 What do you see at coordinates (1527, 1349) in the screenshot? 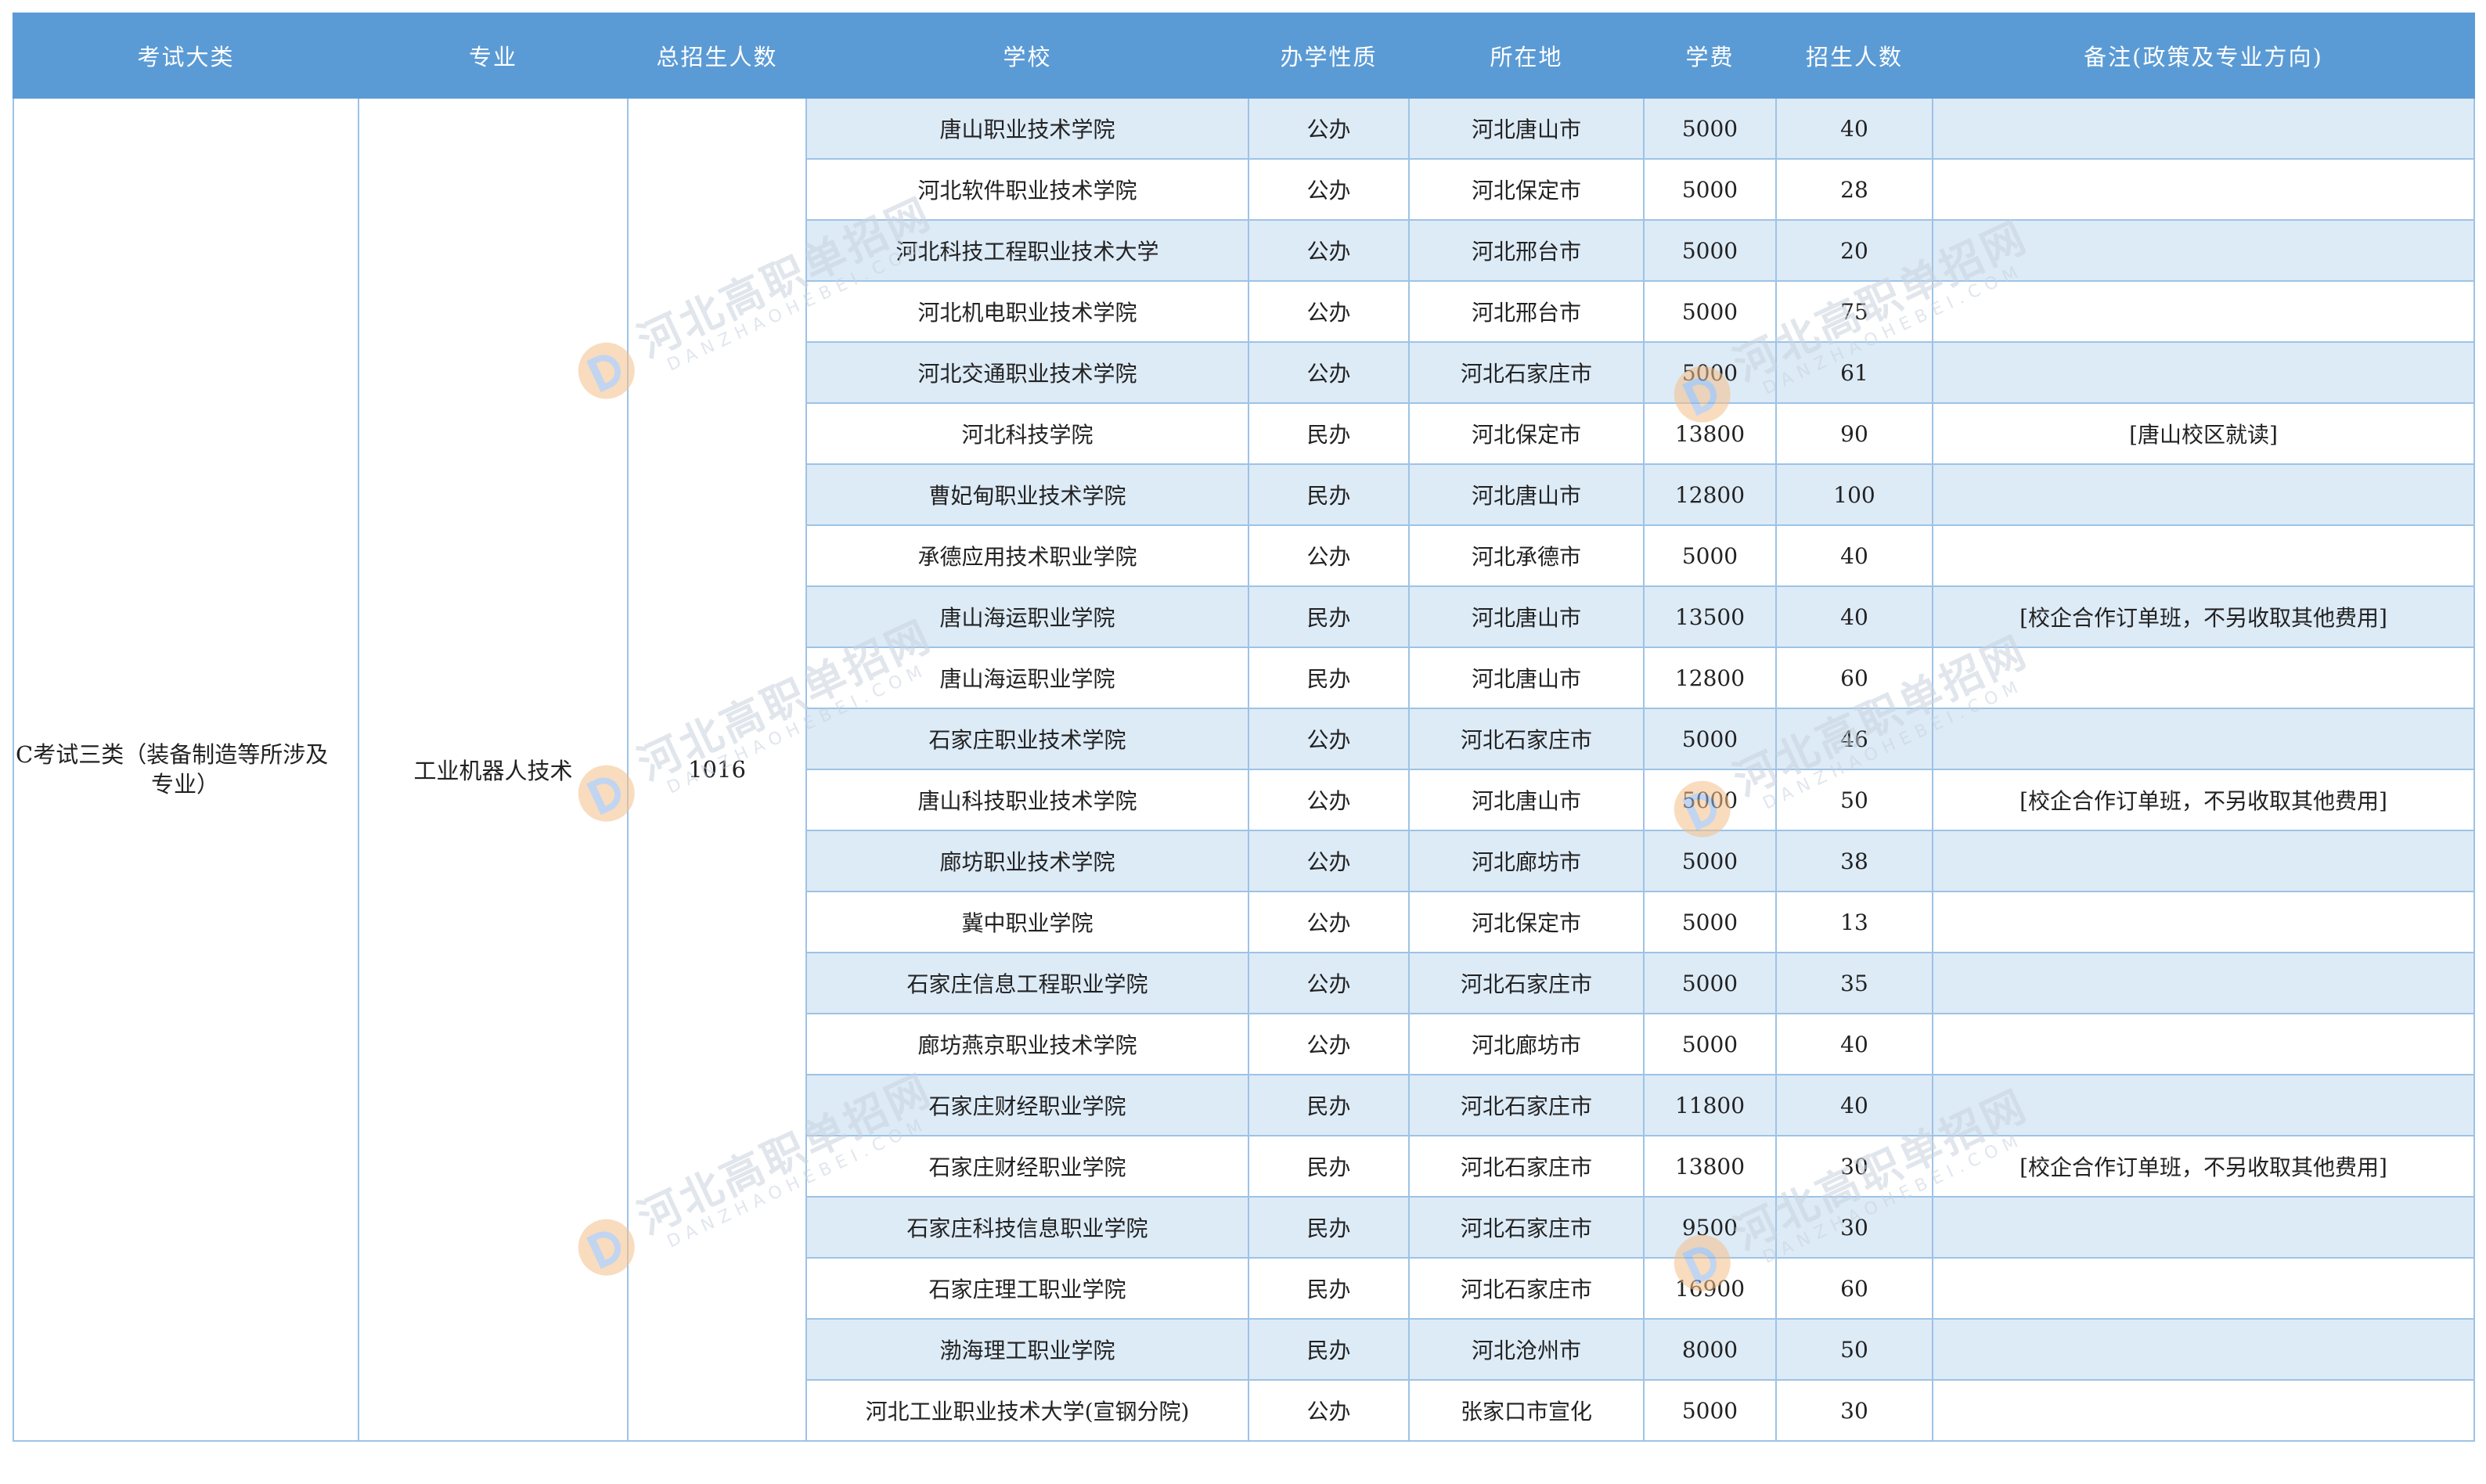
I see `location-cell: 河北沧州市` at bounding box center [1527, 1349].